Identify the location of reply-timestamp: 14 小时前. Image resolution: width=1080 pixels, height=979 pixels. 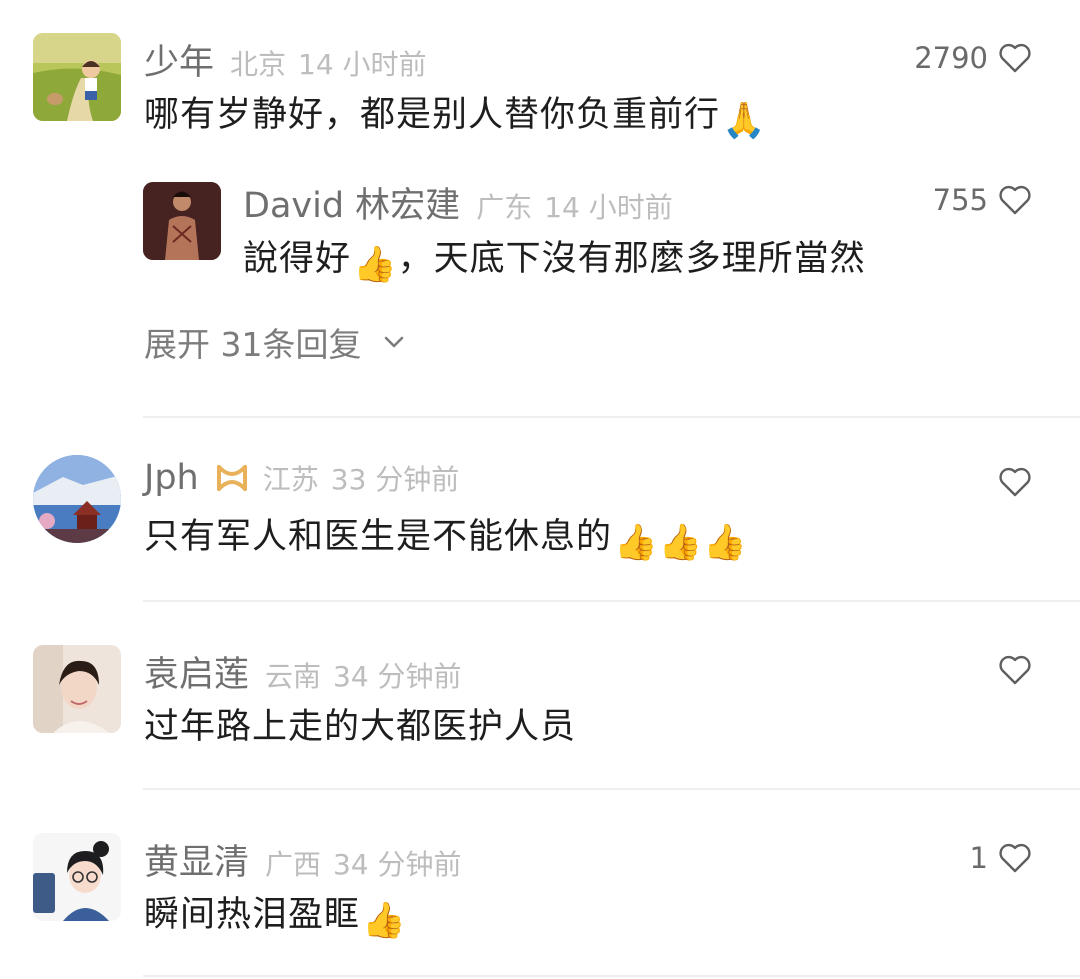
(608, 207).